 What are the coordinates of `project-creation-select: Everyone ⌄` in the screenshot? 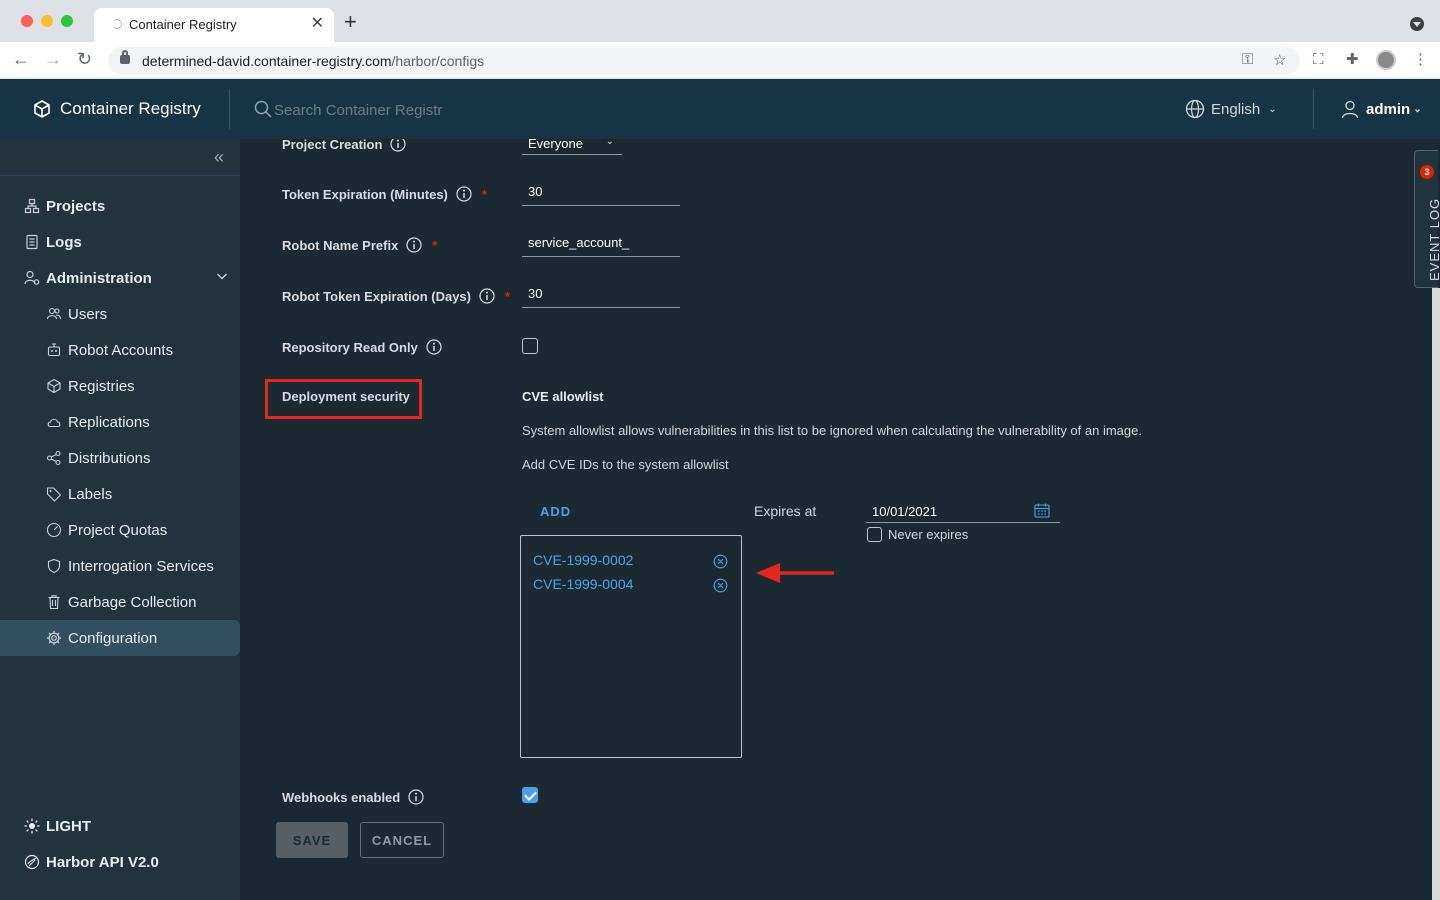 It's located at (572, 147).